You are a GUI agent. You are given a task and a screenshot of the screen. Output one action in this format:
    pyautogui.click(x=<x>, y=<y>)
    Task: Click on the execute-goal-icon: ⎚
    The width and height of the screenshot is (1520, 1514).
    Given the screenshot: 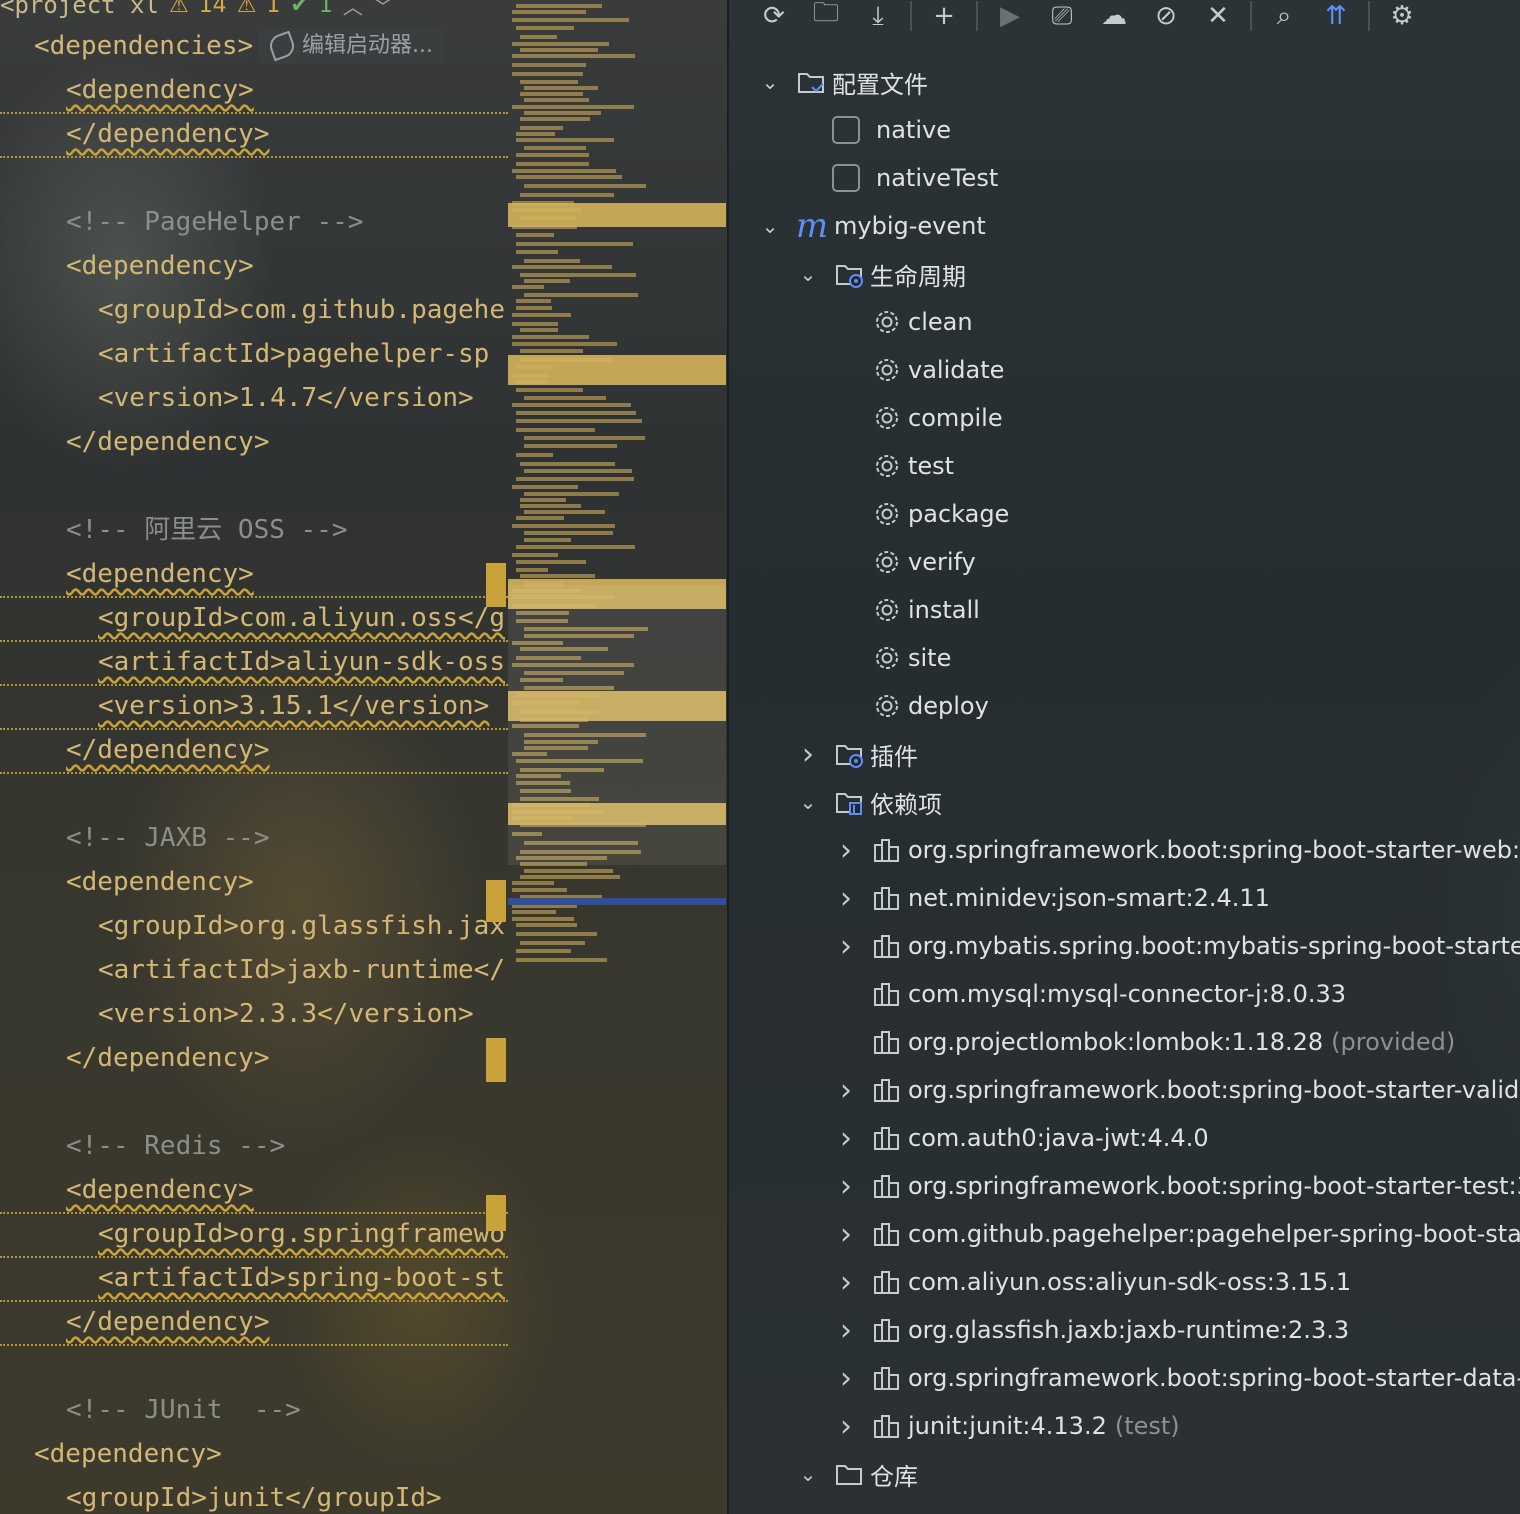 What is the action you would take?
    pyautogui.click(x=1062, y=18)
    